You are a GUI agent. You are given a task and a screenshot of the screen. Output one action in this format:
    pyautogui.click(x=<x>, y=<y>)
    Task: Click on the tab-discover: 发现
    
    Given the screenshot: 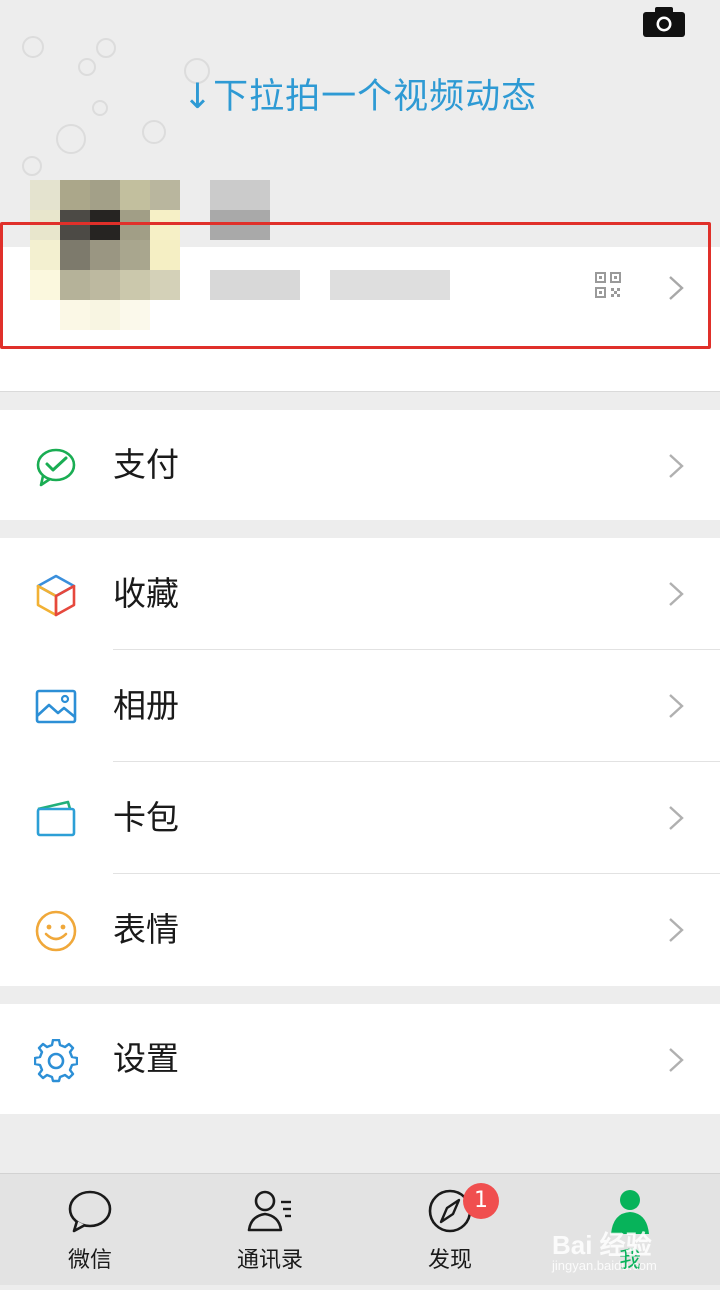 What is the action you would take?
    pyautogui.click(x=450, y=1230)
    